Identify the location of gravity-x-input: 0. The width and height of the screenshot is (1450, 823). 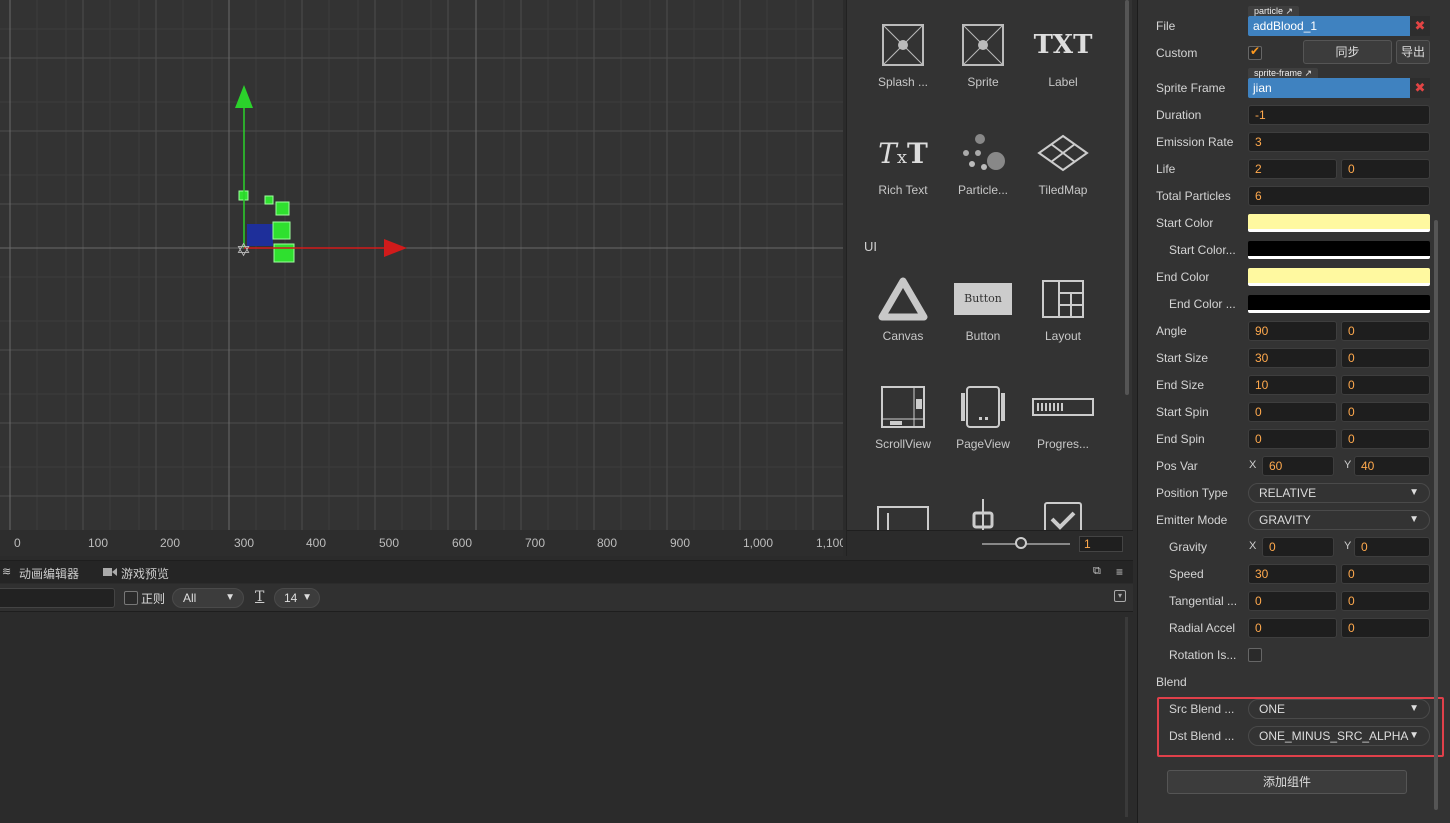
(1298, 547).